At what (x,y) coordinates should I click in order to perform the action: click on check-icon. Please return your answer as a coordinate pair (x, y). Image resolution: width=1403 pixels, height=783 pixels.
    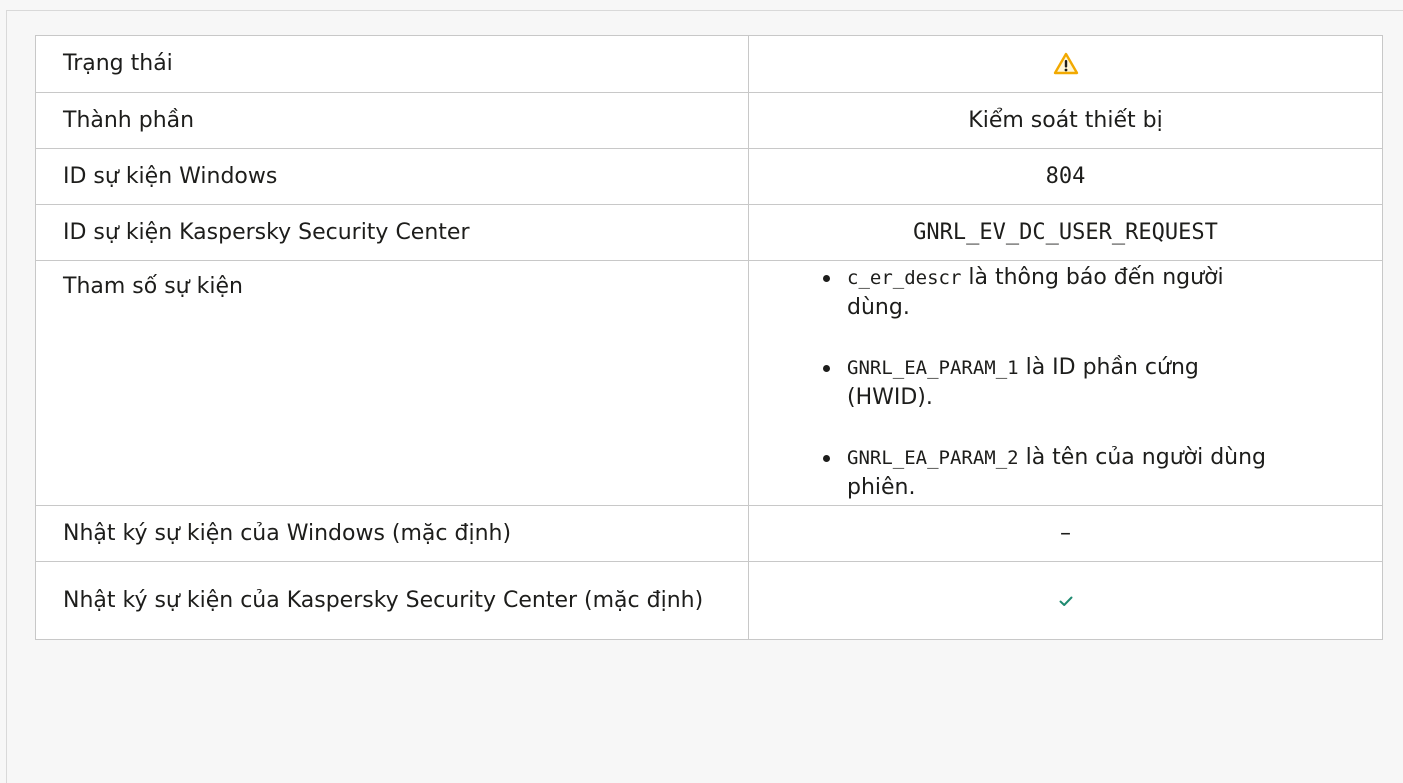
    Looking at the image, I should click on (1065, 601).